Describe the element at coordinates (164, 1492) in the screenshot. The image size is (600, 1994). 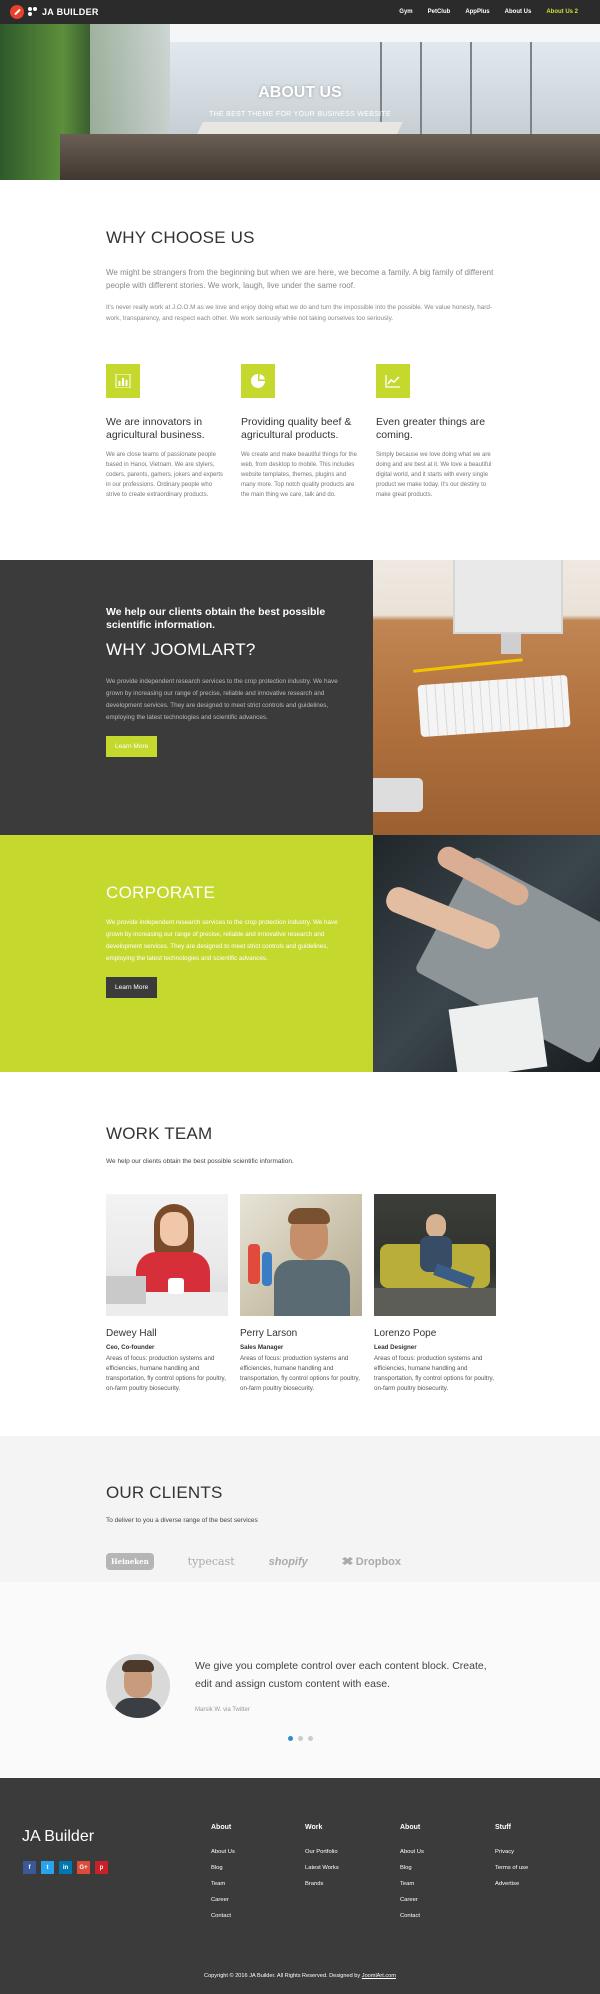
I see `clients-title: OUR CLIENTS` at that location.